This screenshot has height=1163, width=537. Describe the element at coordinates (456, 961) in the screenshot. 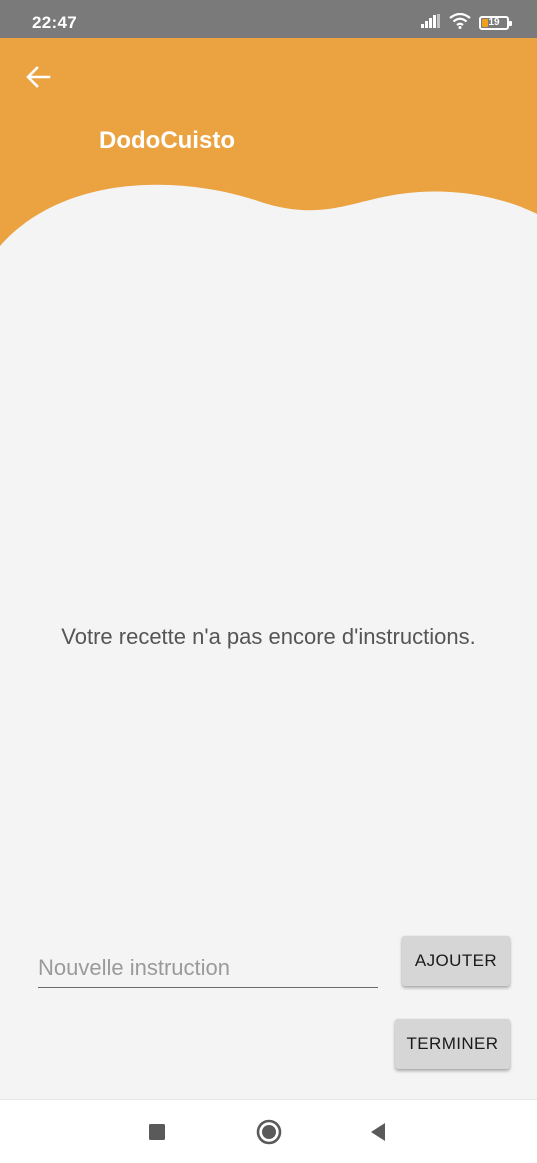

I see `add-instruction-button: AJOUTER` at that location.